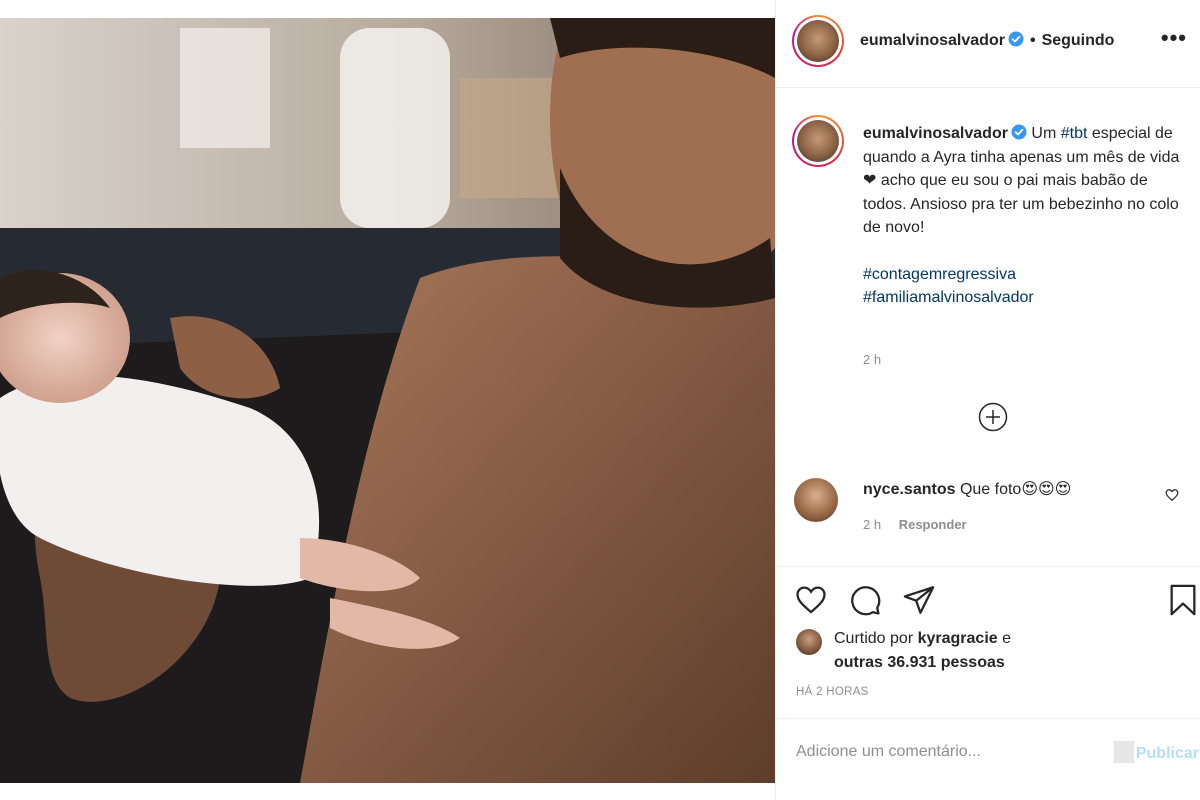 Image resolution: width=1200 pixels, height=800 pixels. Describe the element at coordinates (946, 752) in the screenshot. I see `comment-input` at that location.